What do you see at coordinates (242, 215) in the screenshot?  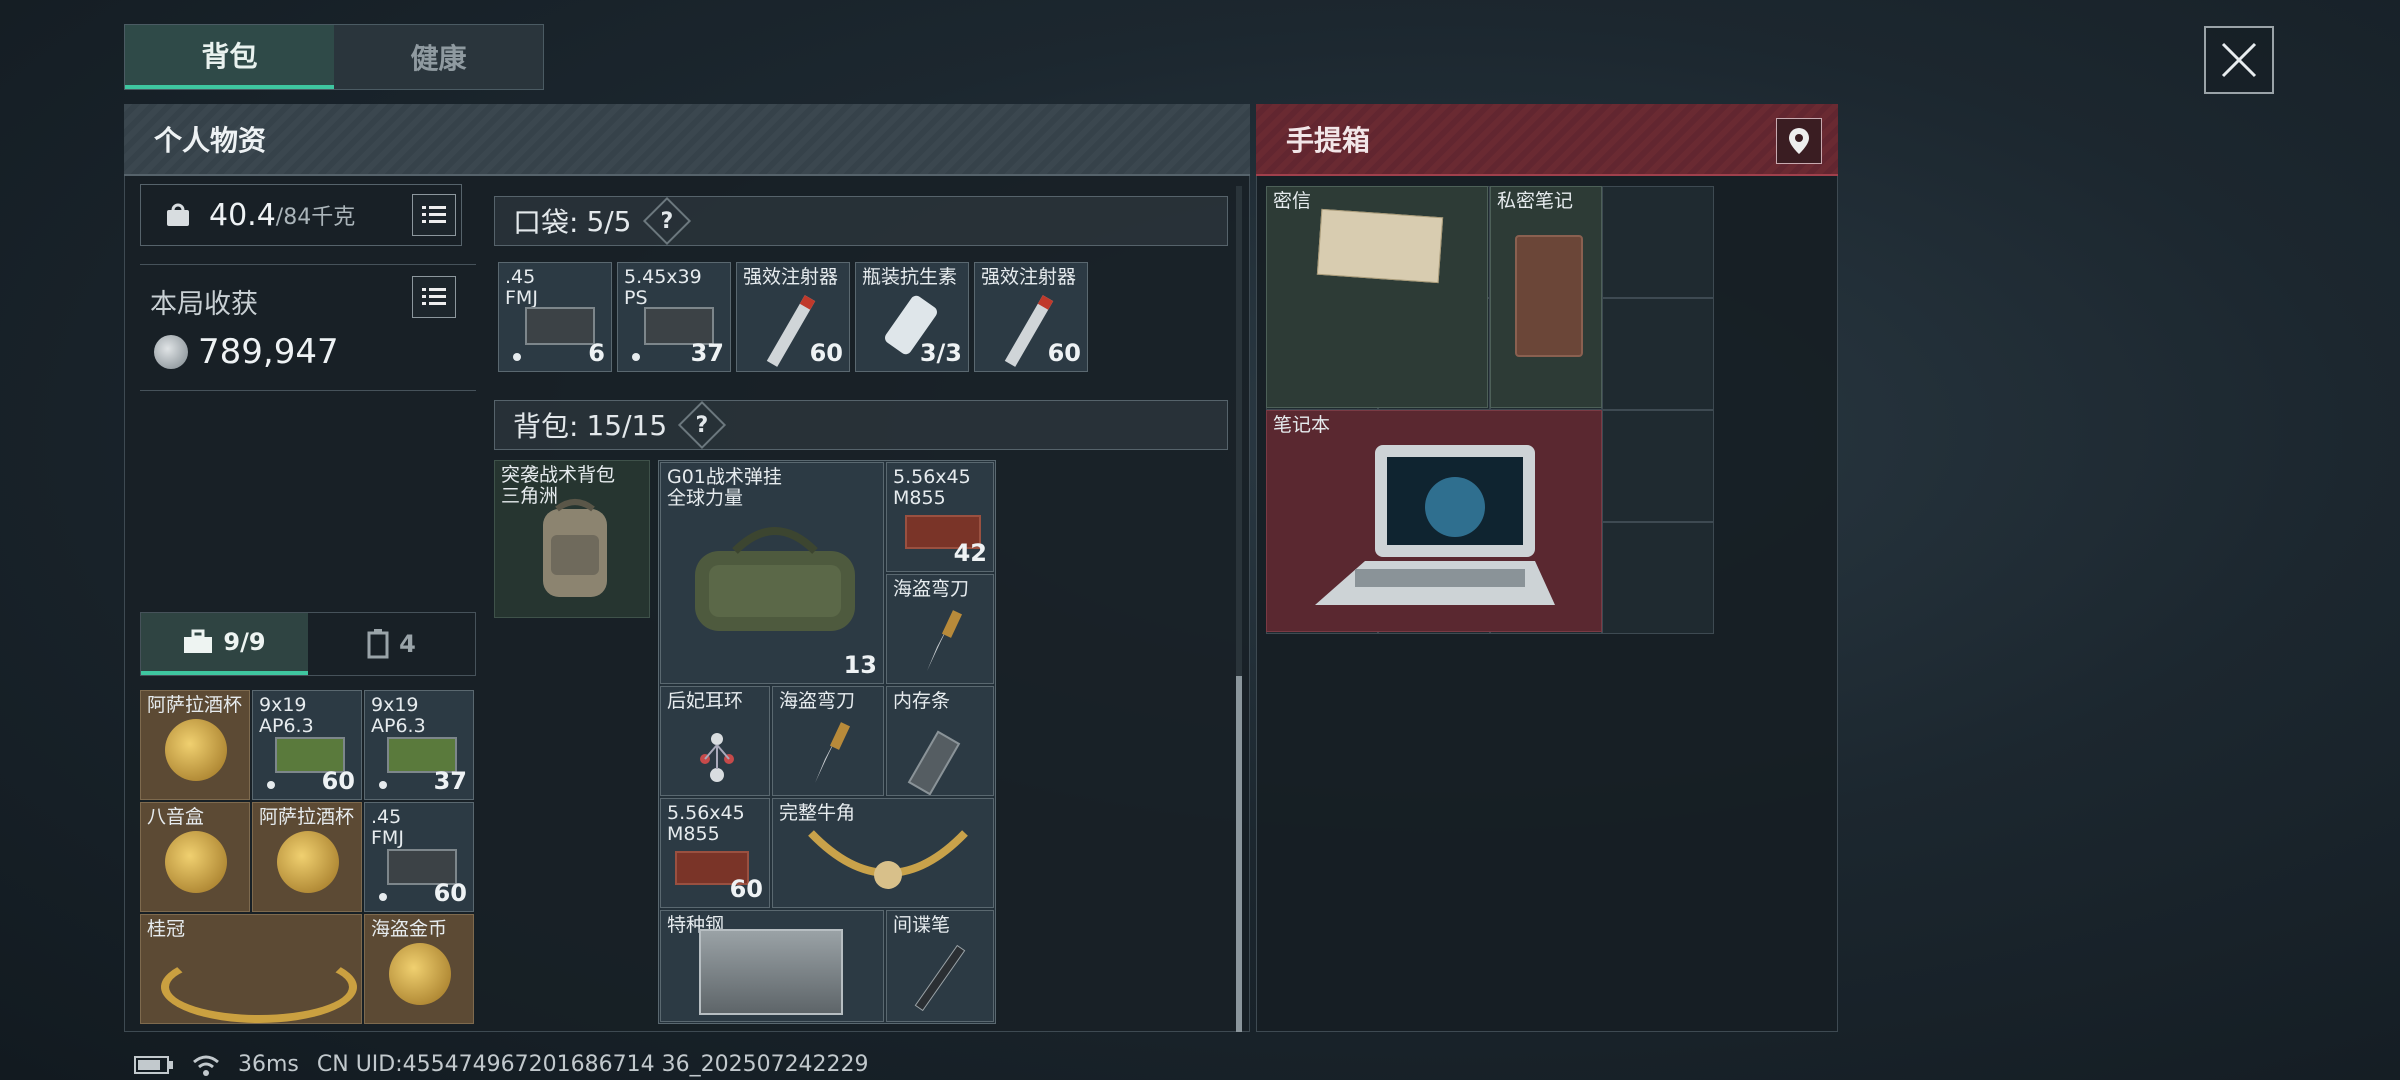 I see `weight-value: 40.4` at bounding box center [242, 215].